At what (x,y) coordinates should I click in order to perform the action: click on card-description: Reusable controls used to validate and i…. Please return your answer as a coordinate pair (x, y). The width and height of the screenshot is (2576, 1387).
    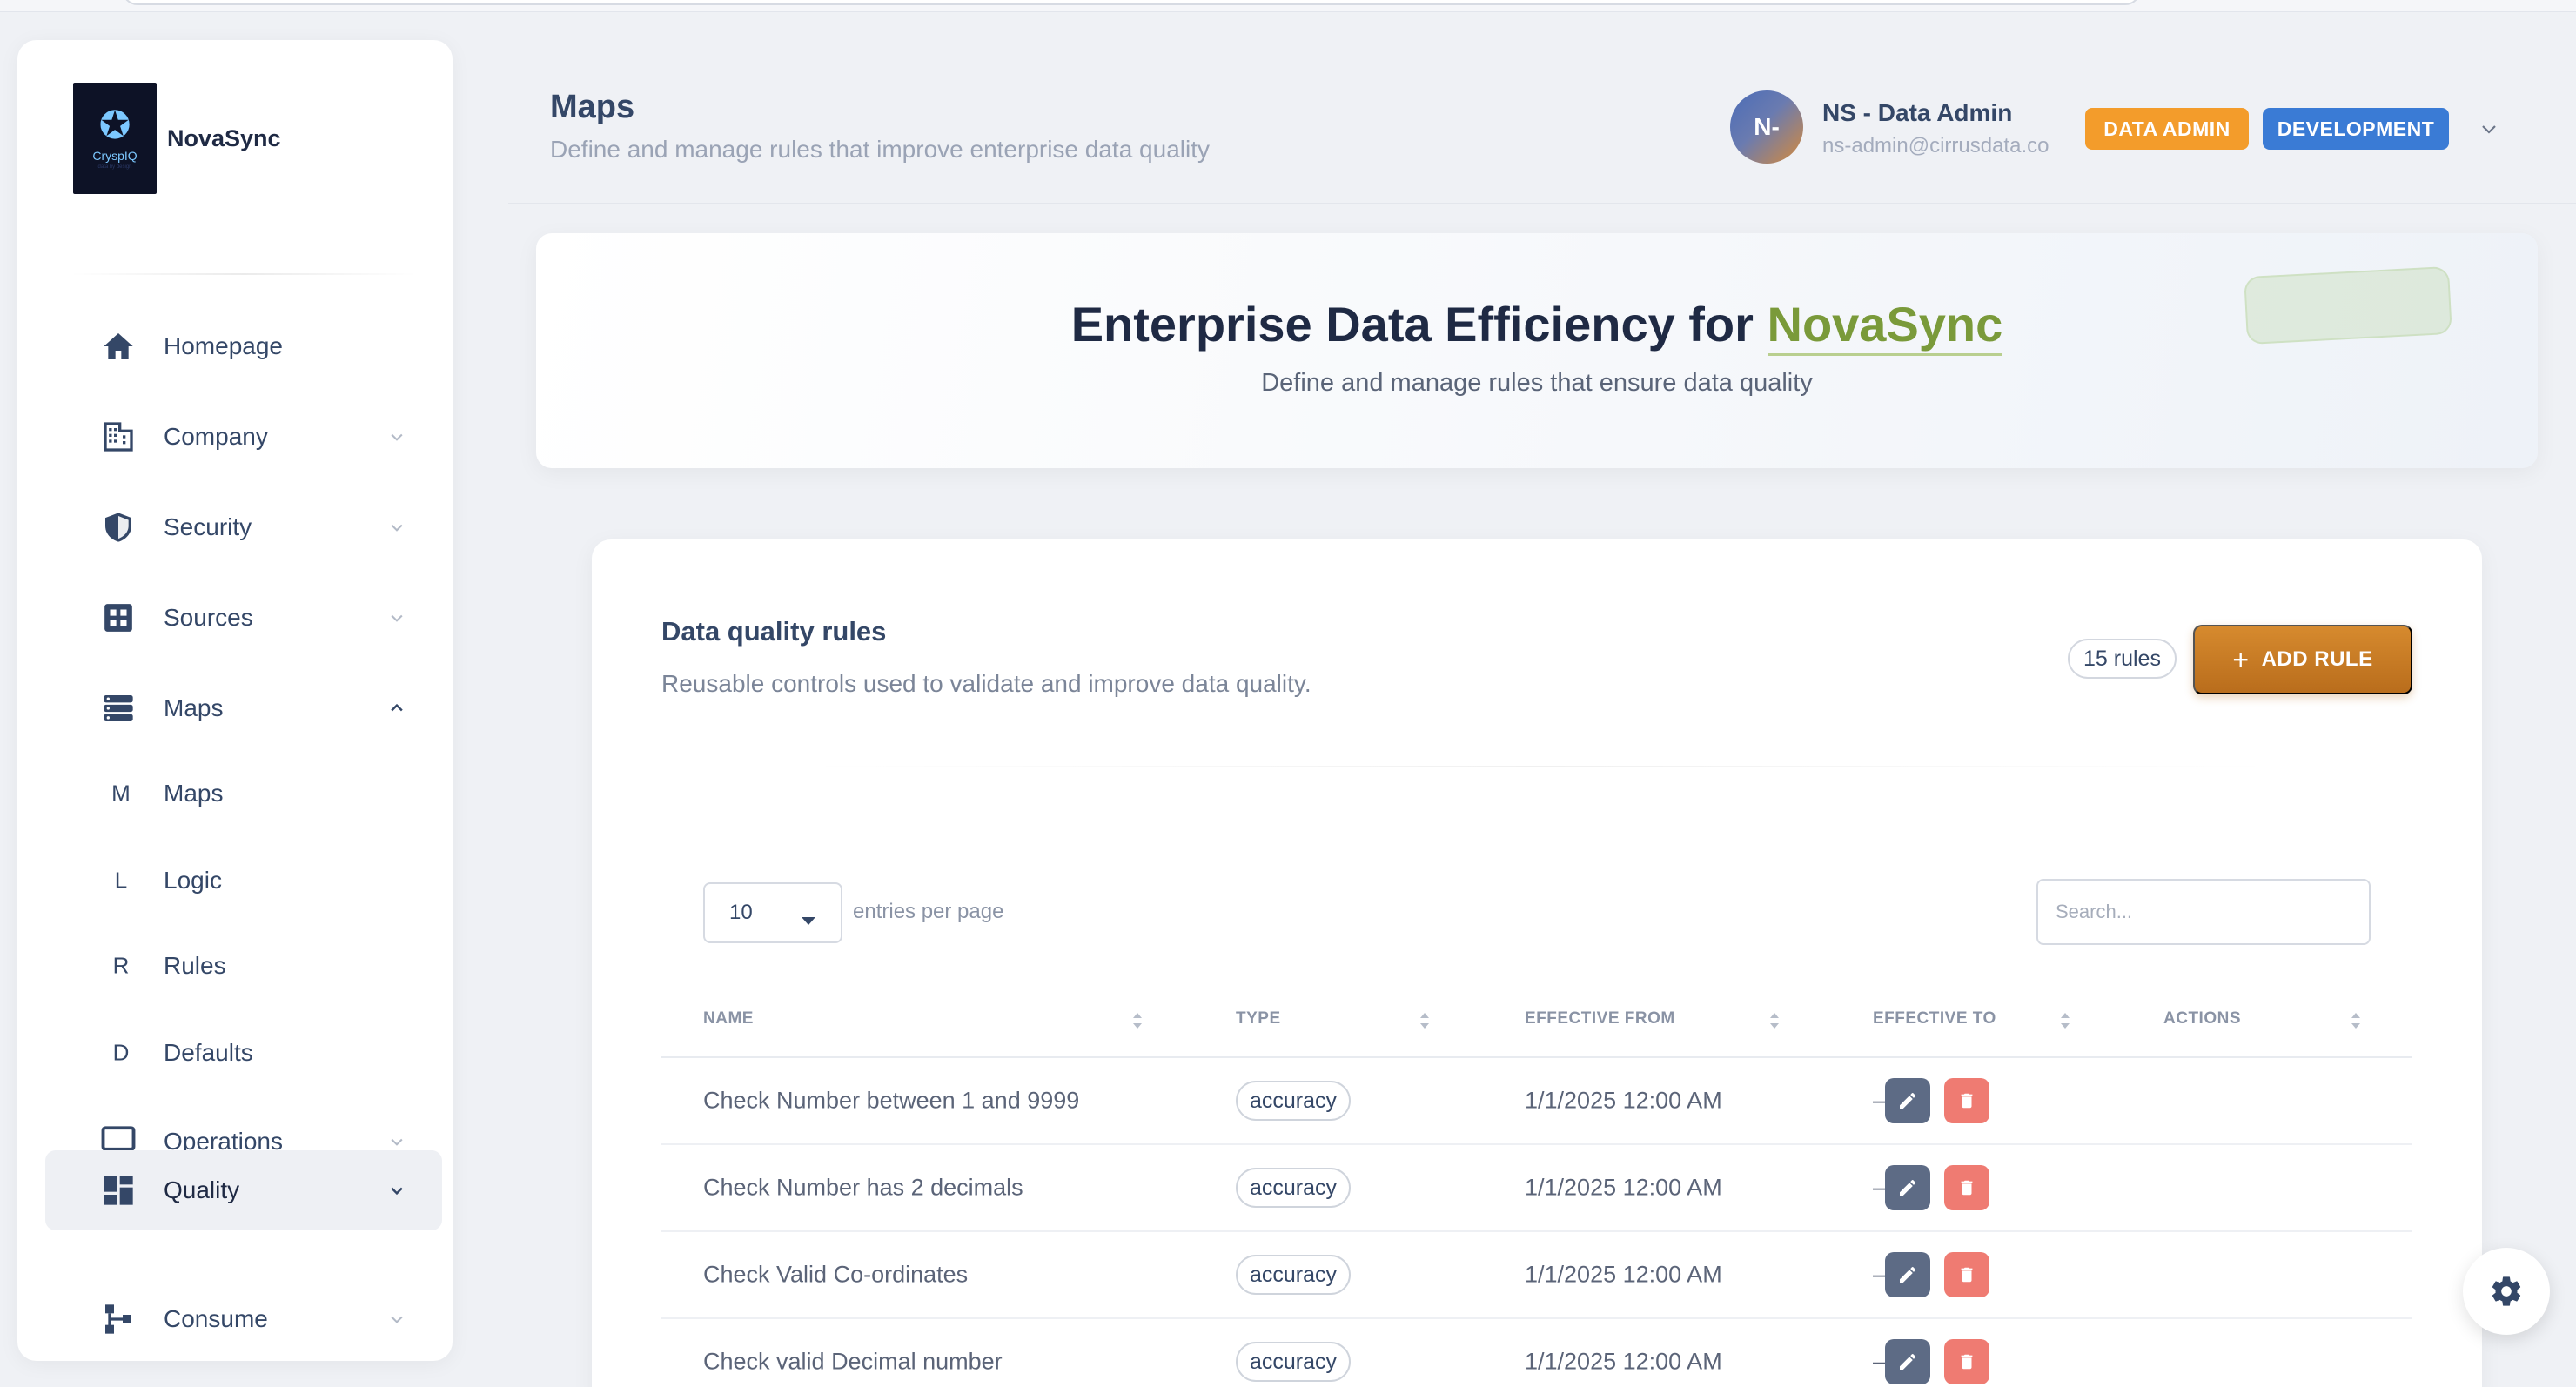
    Looking at the image, I should click on (986, 683).